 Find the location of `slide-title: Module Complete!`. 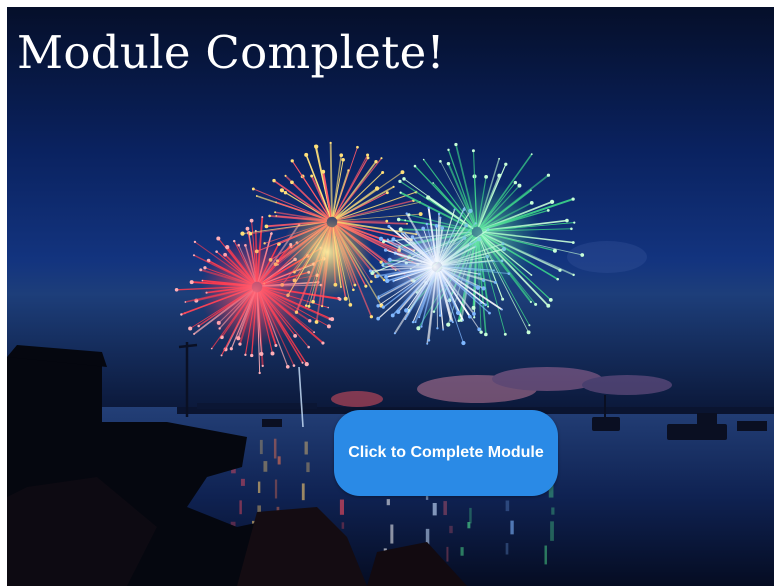

slide-title: Module Complete! is located at coordinates (231, 52).